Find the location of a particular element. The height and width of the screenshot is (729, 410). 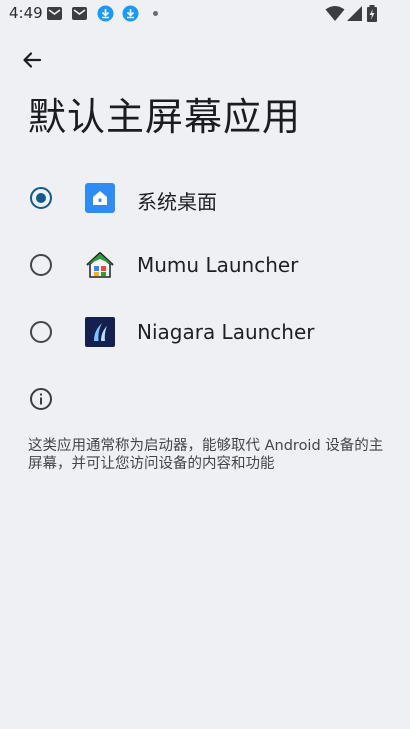

option-label: 系统桌面 is located at coordinates (177, 202).